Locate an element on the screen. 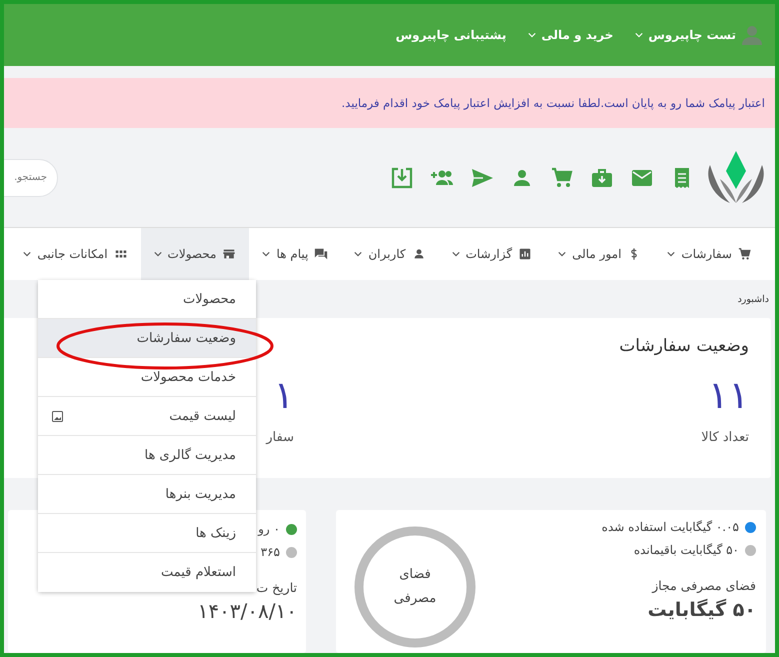  legend-label: ۰.۰۵ گیگابایت استفاده شده is located at coordinates (670, 527).